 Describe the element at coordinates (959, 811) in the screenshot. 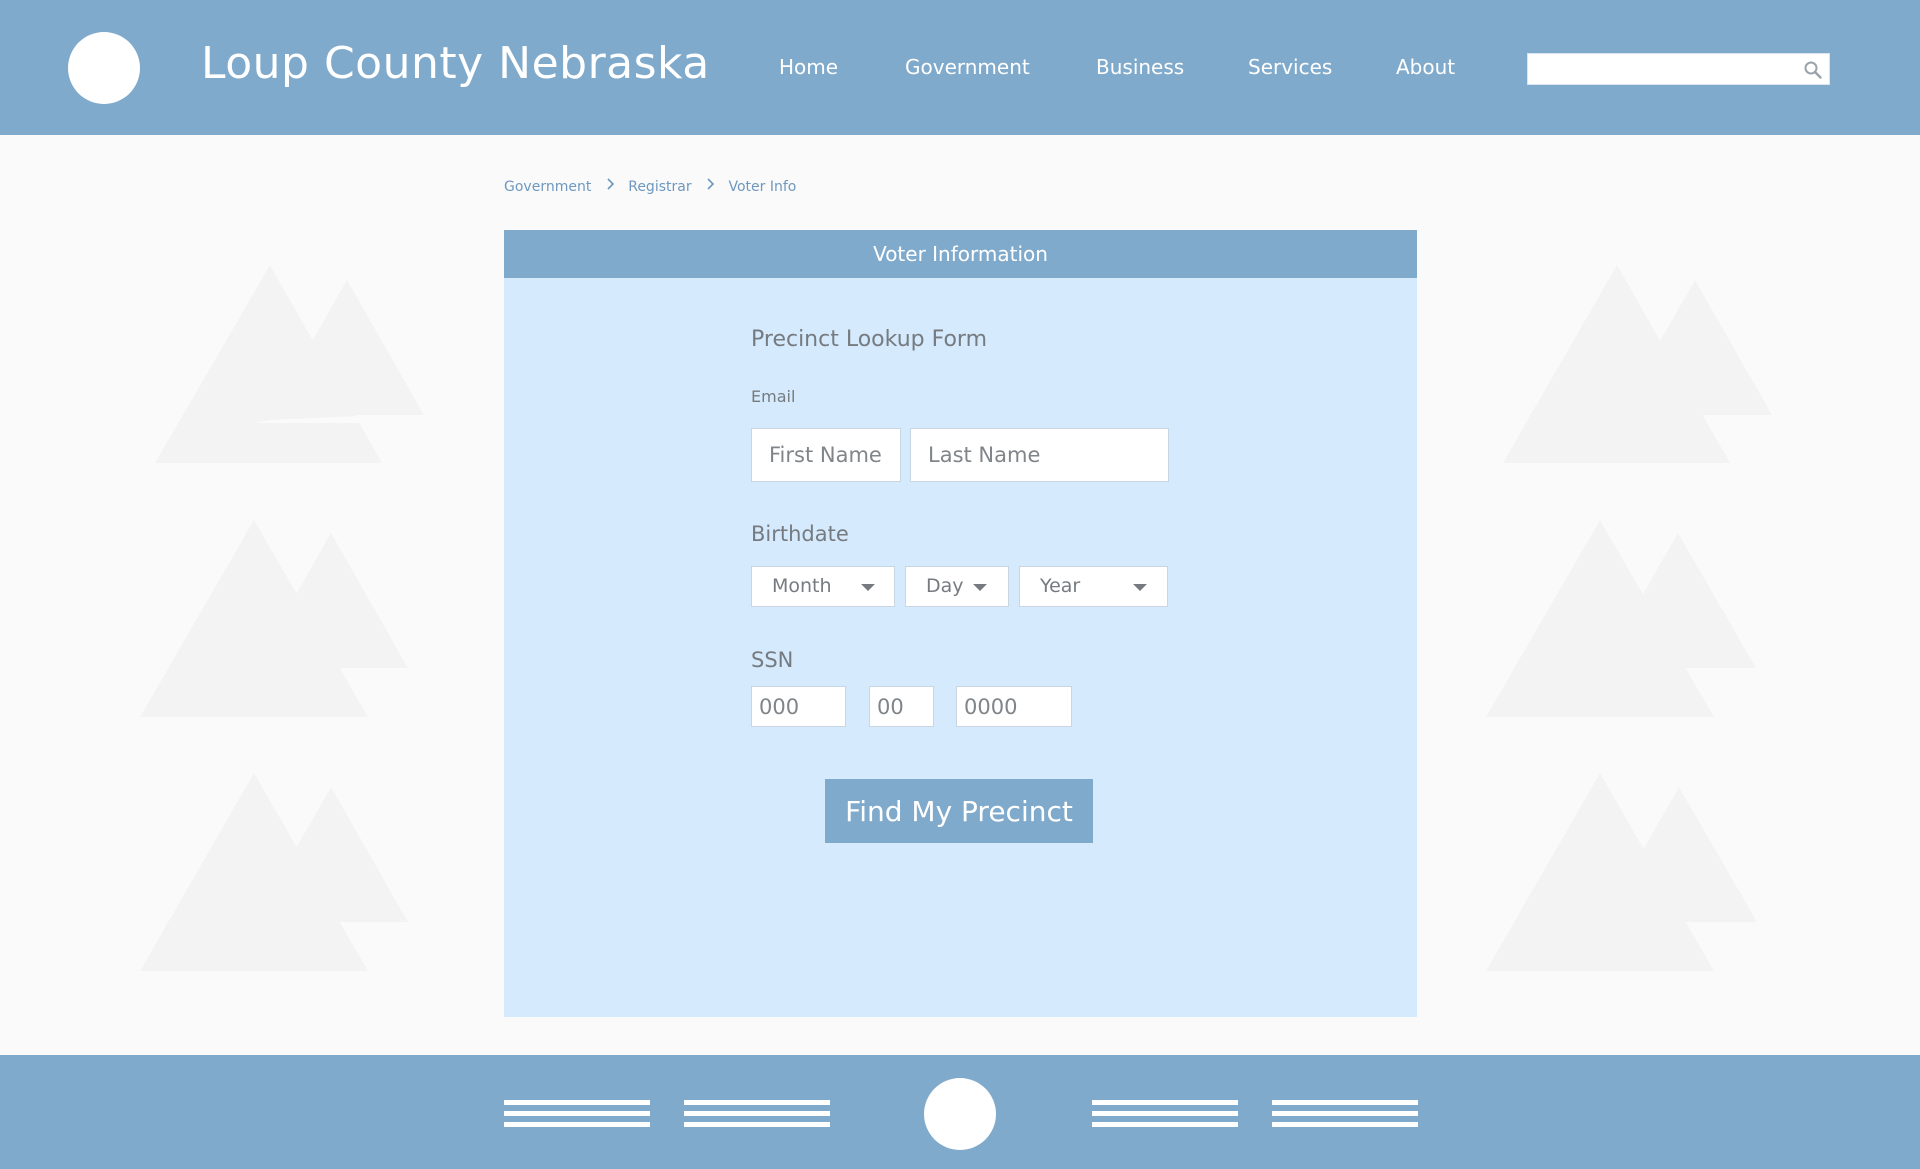

I see `find-precinct-button: Find My Precinct` at that location.